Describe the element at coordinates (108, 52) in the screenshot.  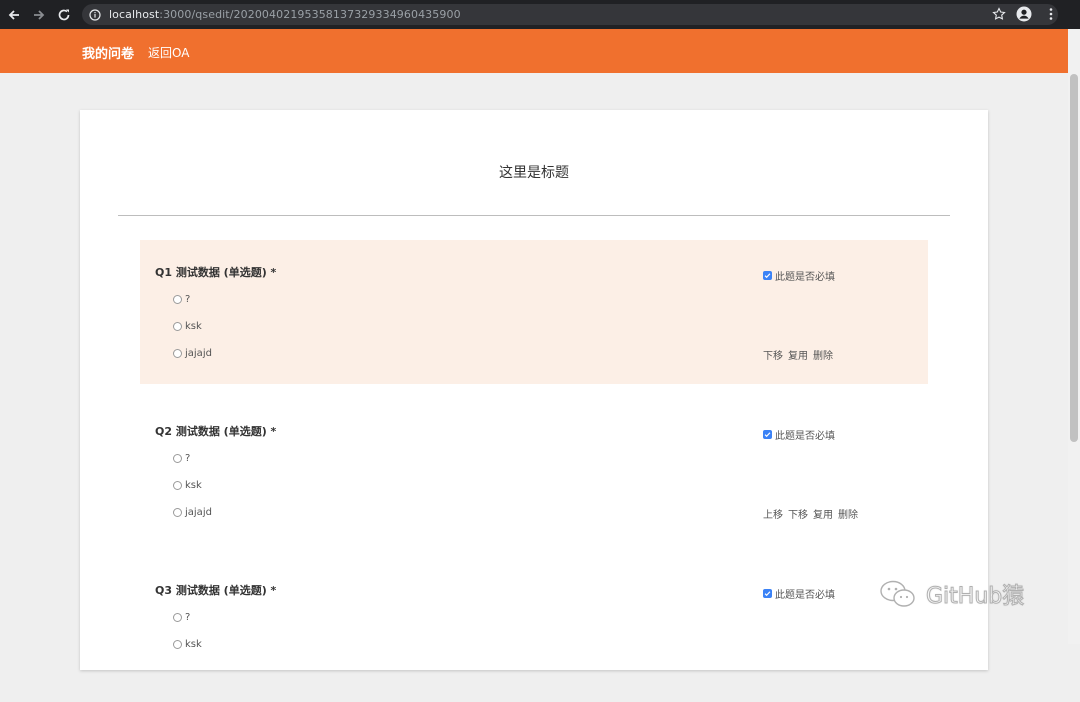
I see `brand-title: 我的问卷` at that location.